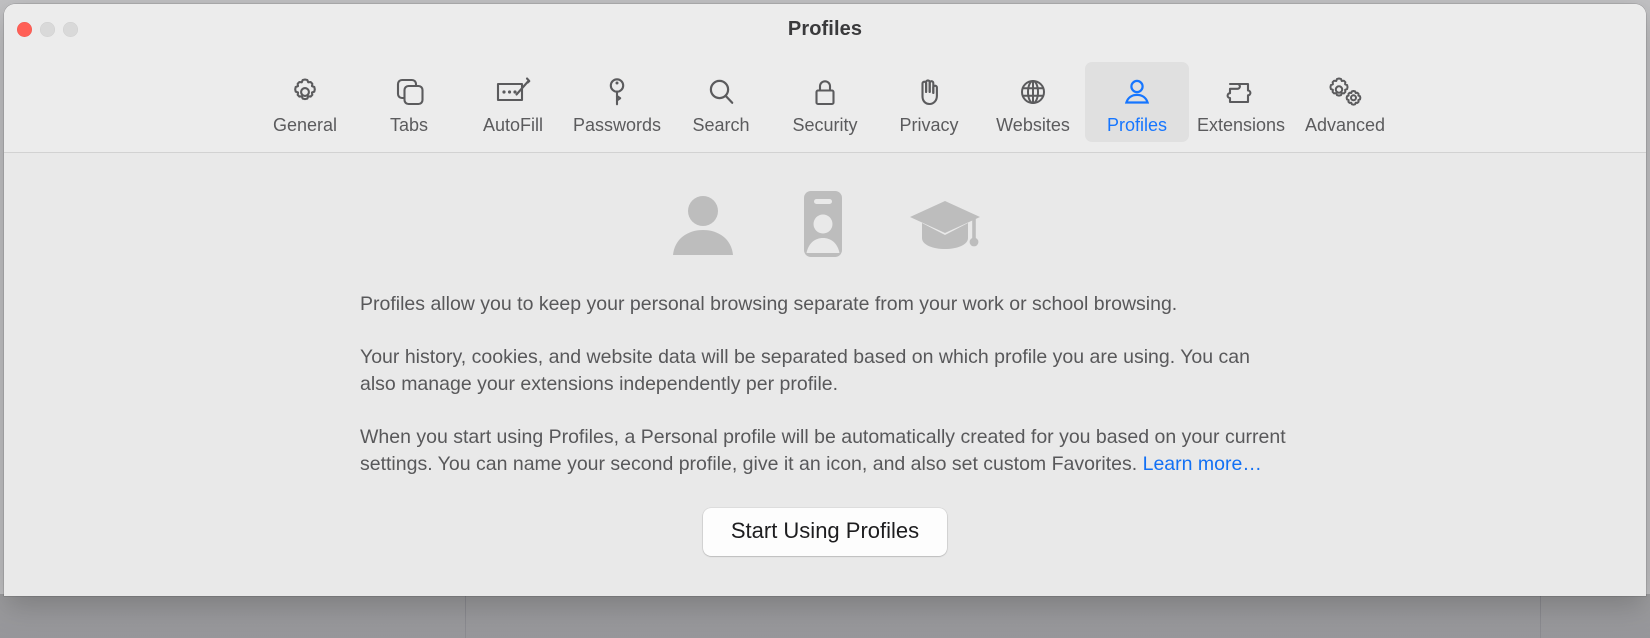  Describe the element at coordinates (305, 92) in the screenshot. I see `gear-icon` at that location.